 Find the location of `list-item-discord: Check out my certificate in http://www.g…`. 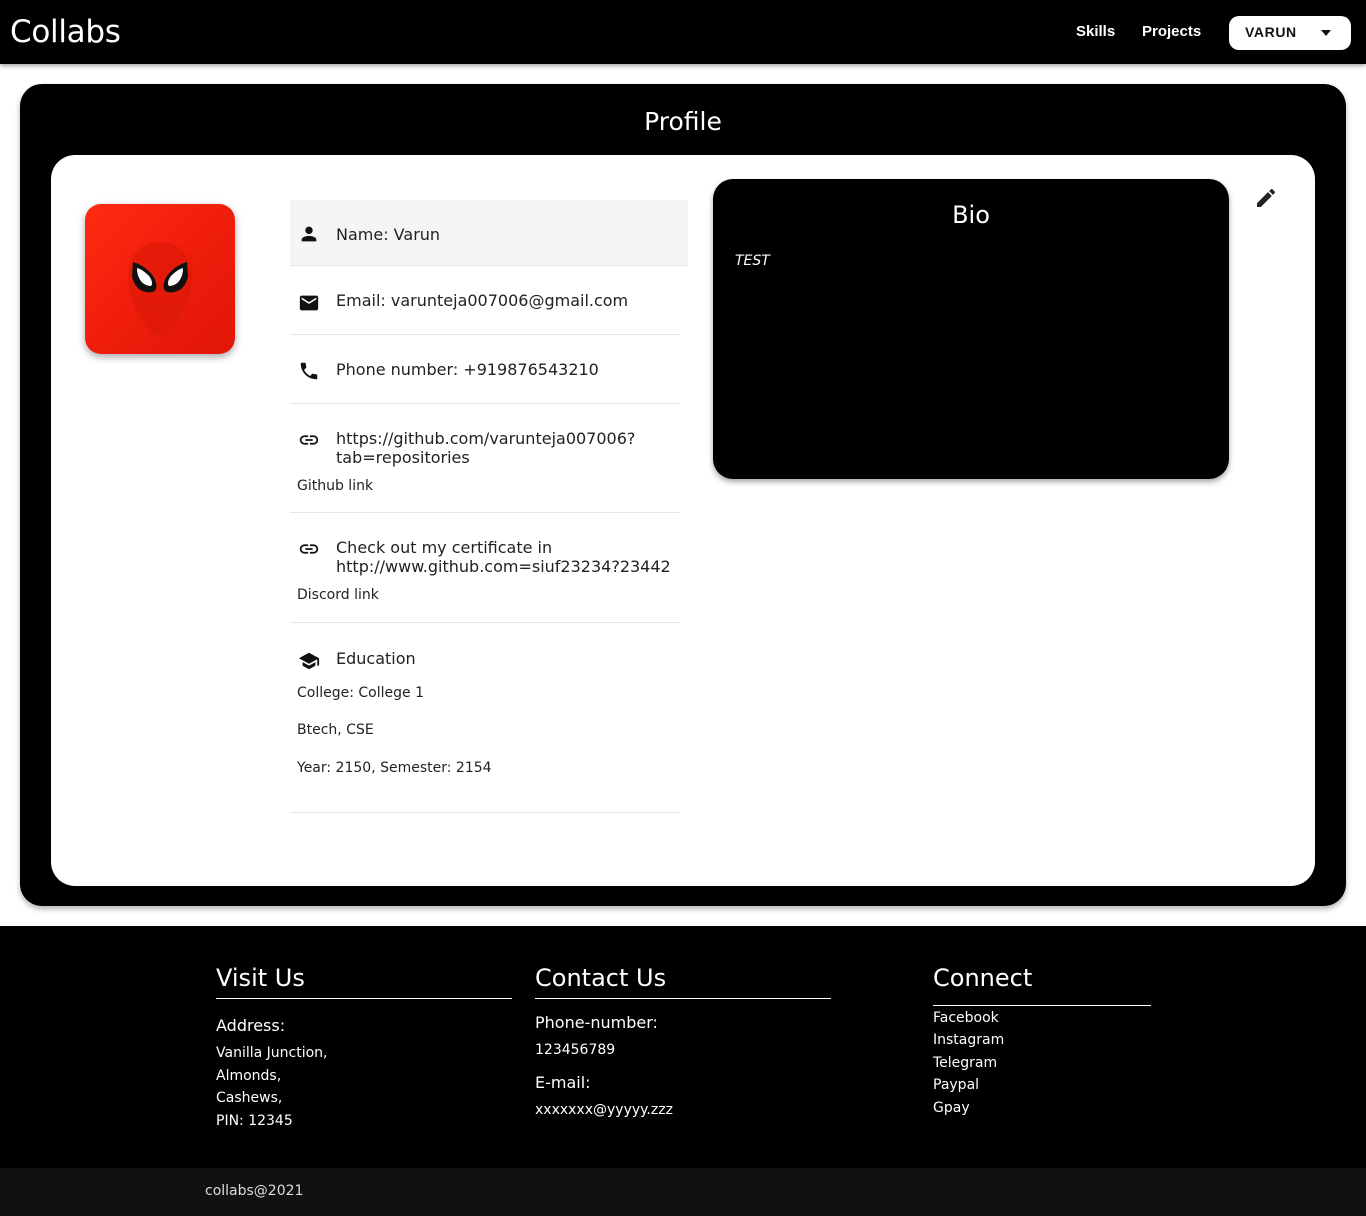

list-item-discord: Check out my certificate in http://www.g… is located at coordinates (485, 568).